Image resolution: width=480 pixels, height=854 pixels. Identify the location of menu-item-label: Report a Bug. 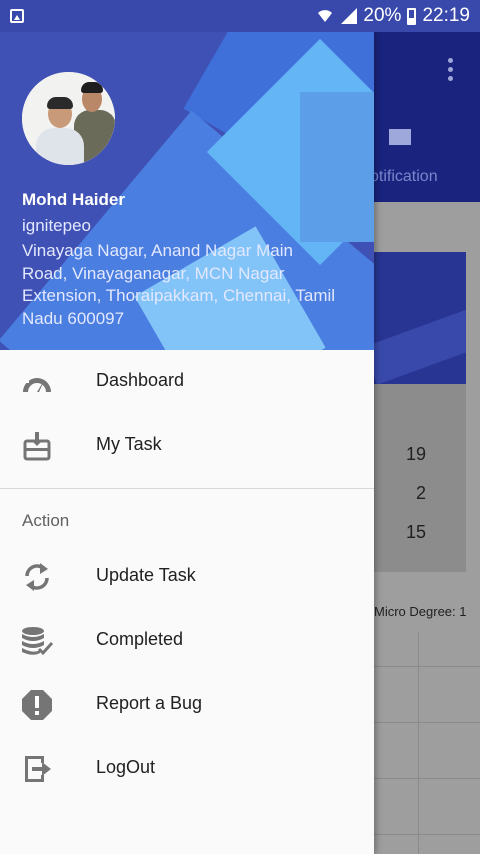
(149, 703).